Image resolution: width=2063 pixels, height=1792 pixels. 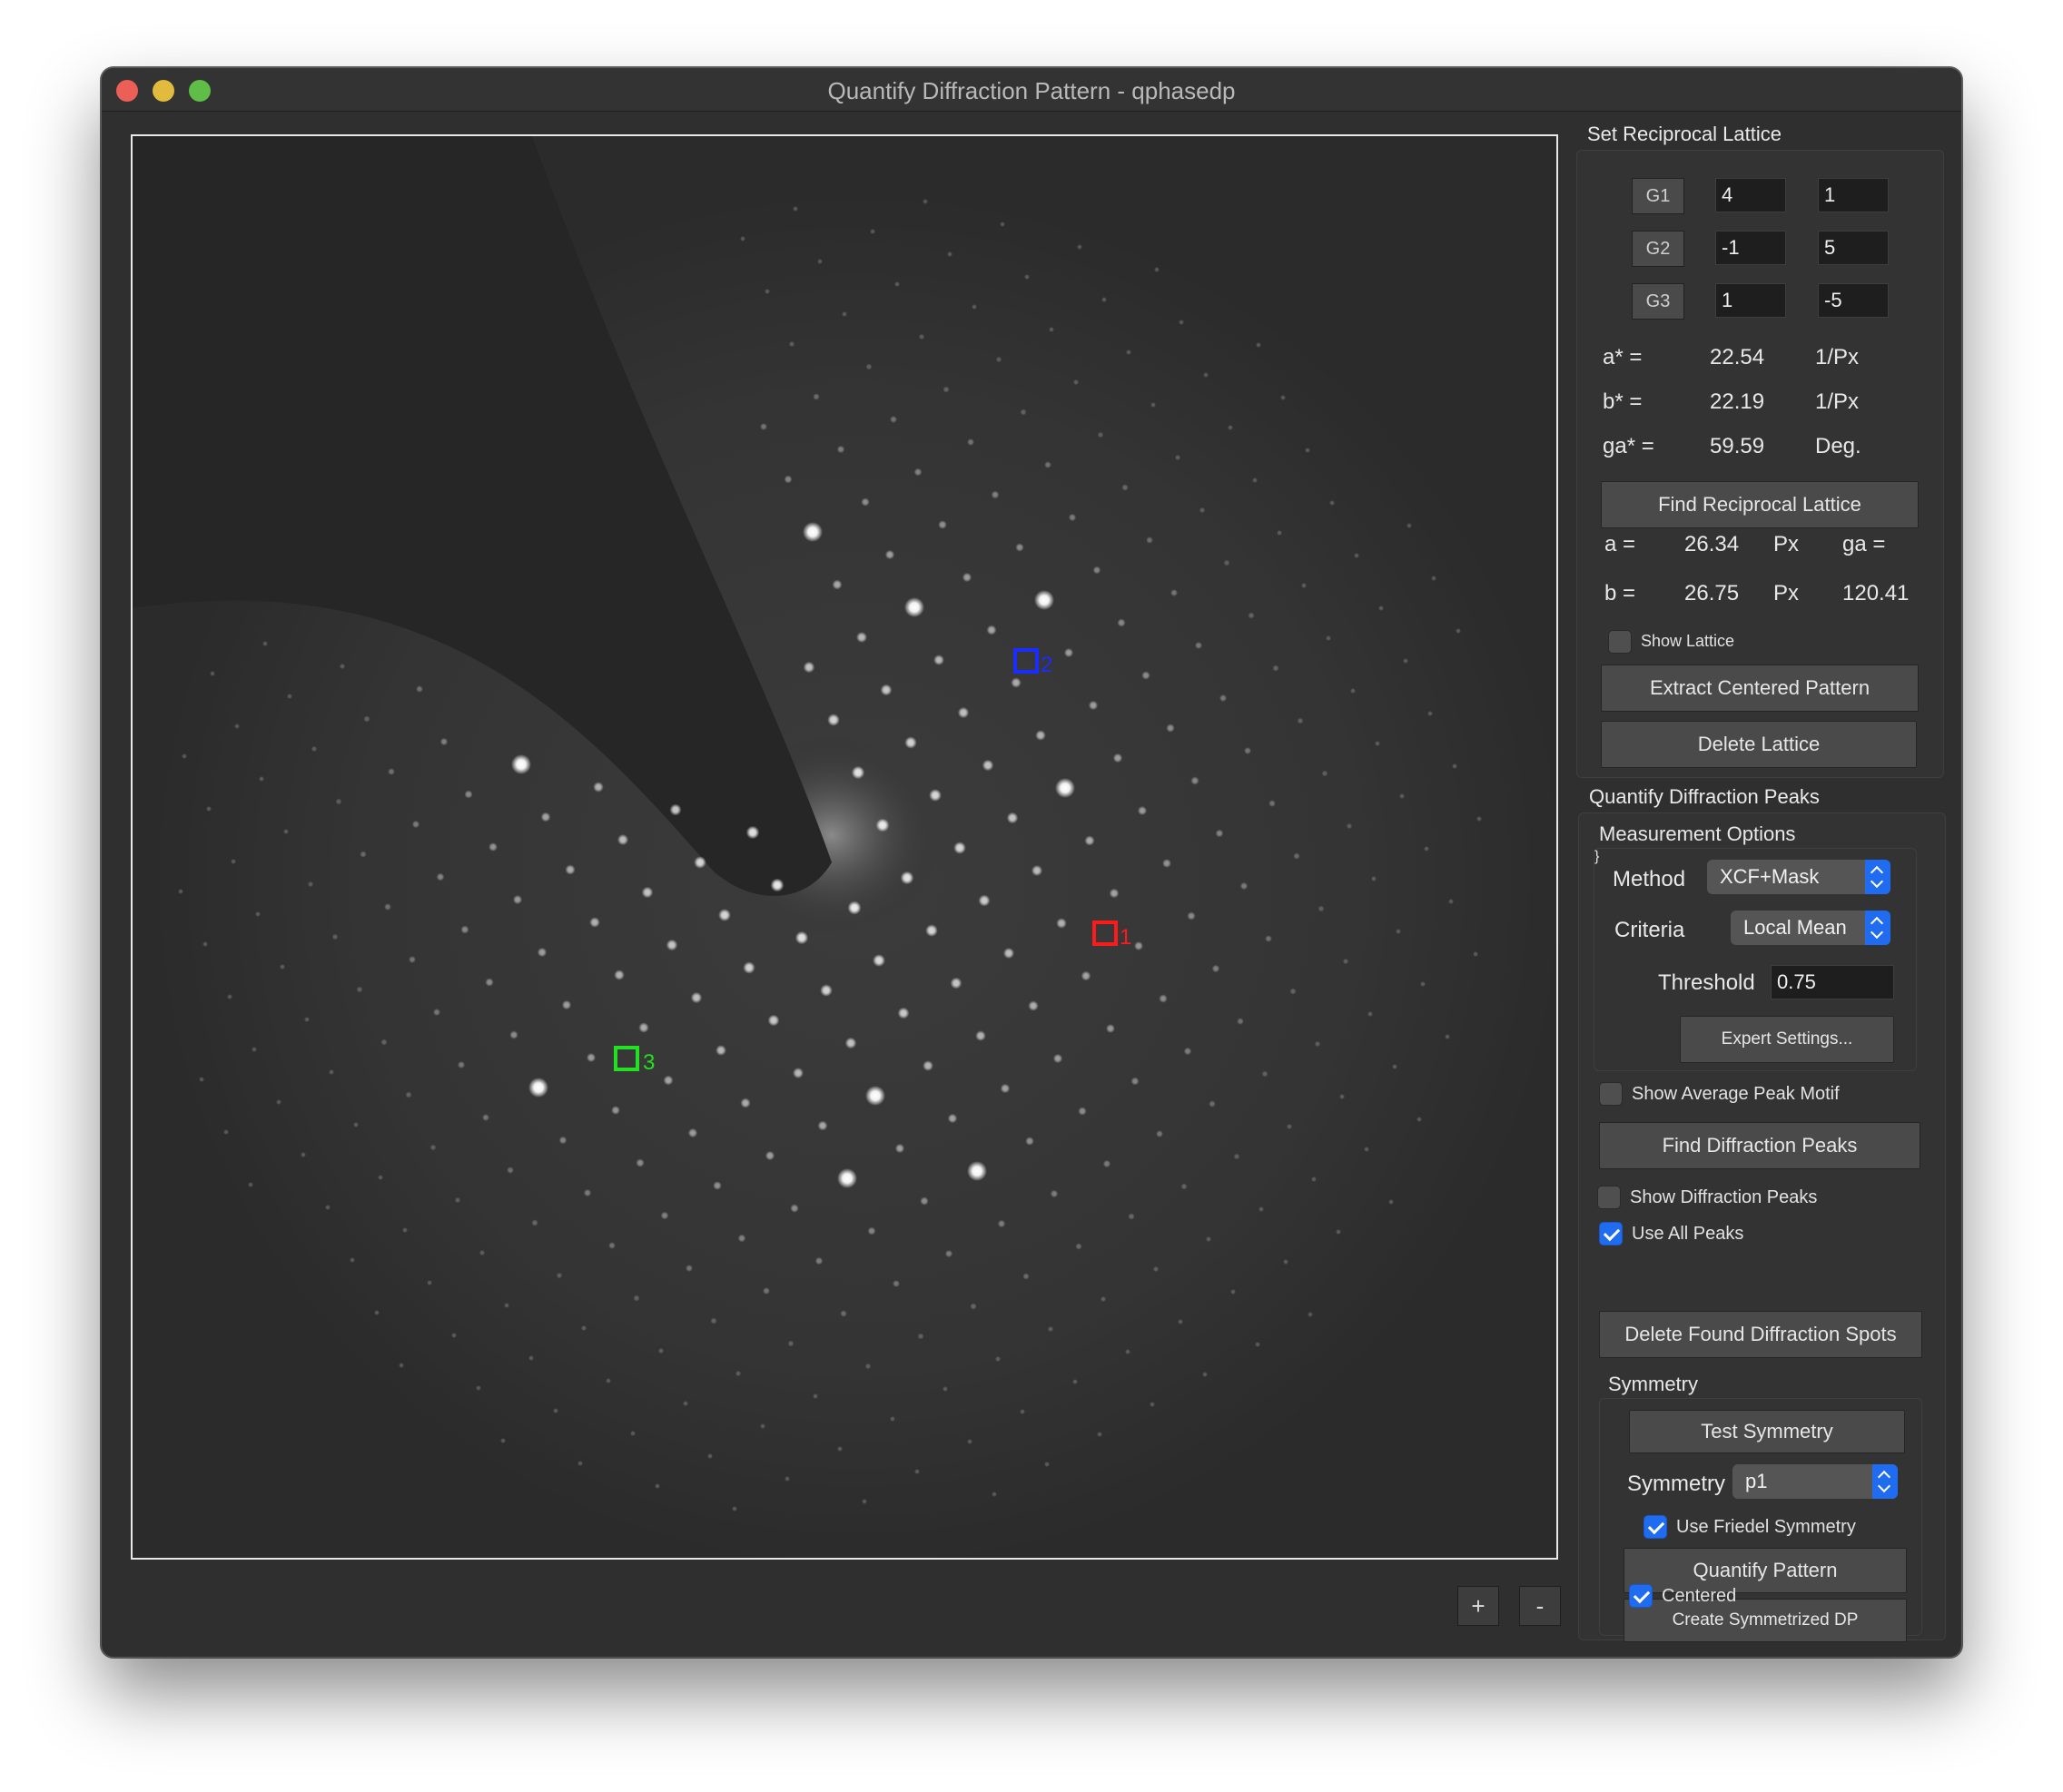 What do you see at coordinates (1767, 1431) in the screenshot?
I see `test-symmetry-button: Test Symmetry` at bounding box center [1767, 1431].